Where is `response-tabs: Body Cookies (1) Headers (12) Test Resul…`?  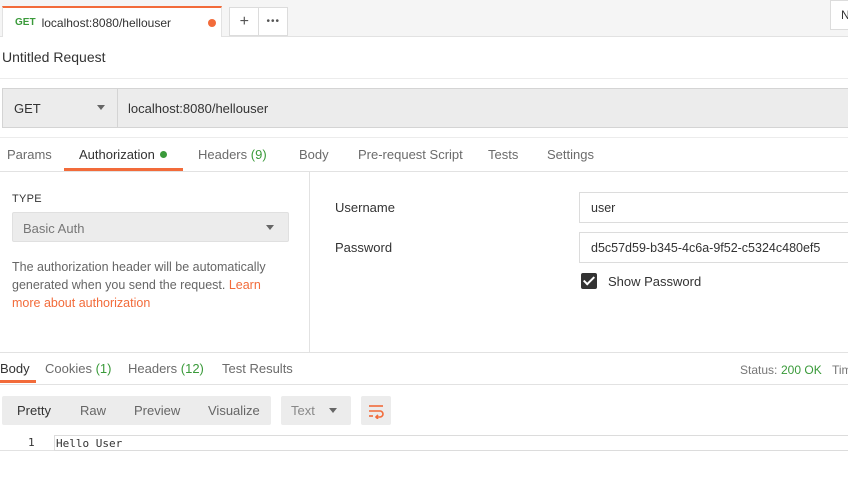 response-tabs: Body Cookies (1) Headers (12) Test Resul… is located at coordinates (424, 368).